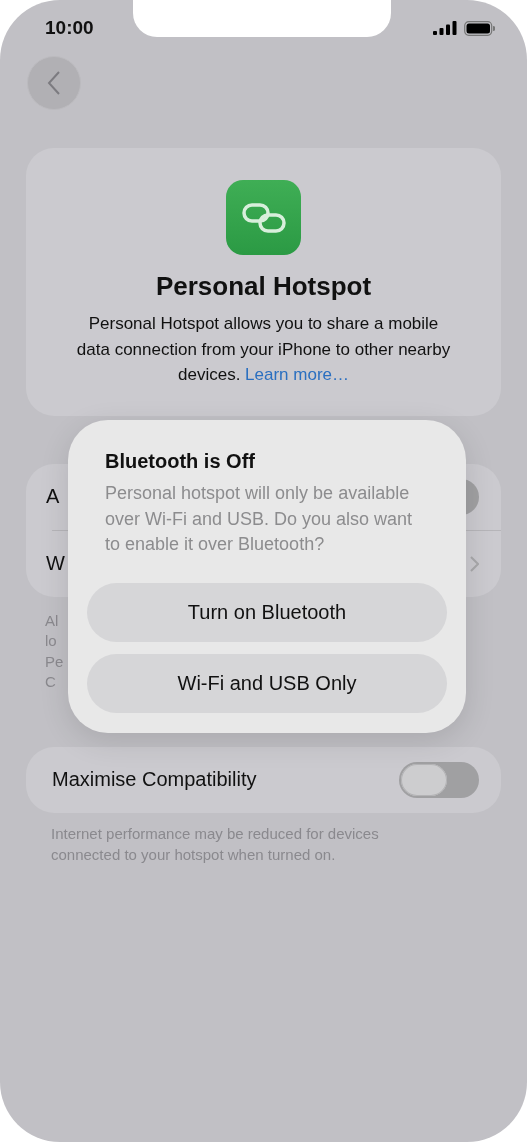 Image resolution: width=527 pixels, height=1142 pixels. I want to click on battery-icon, so click(479, 28).